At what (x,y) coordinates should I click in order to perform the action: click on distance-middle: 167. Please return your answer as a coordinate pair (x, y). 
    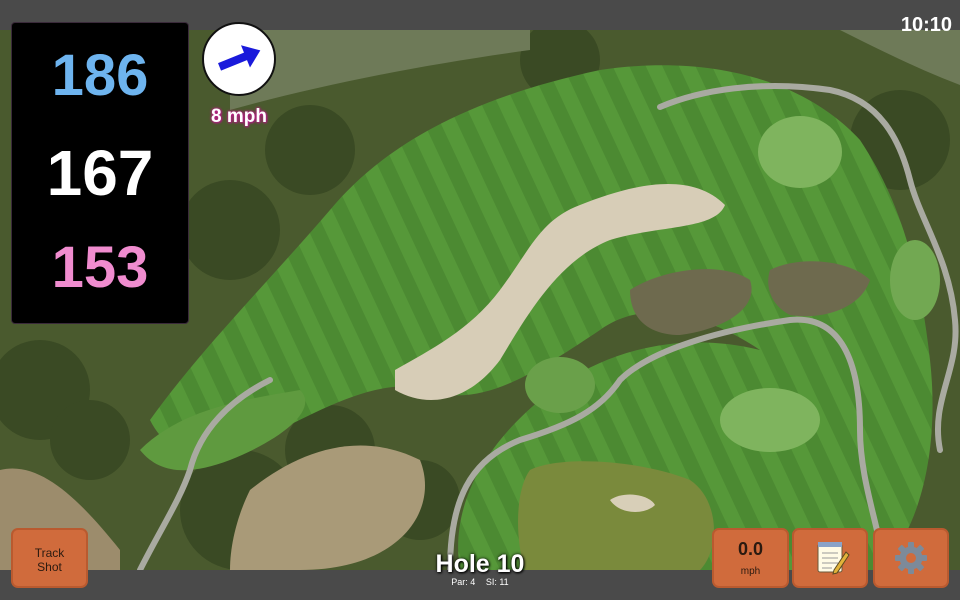
    Looking at the image, I should click on (100, 173).